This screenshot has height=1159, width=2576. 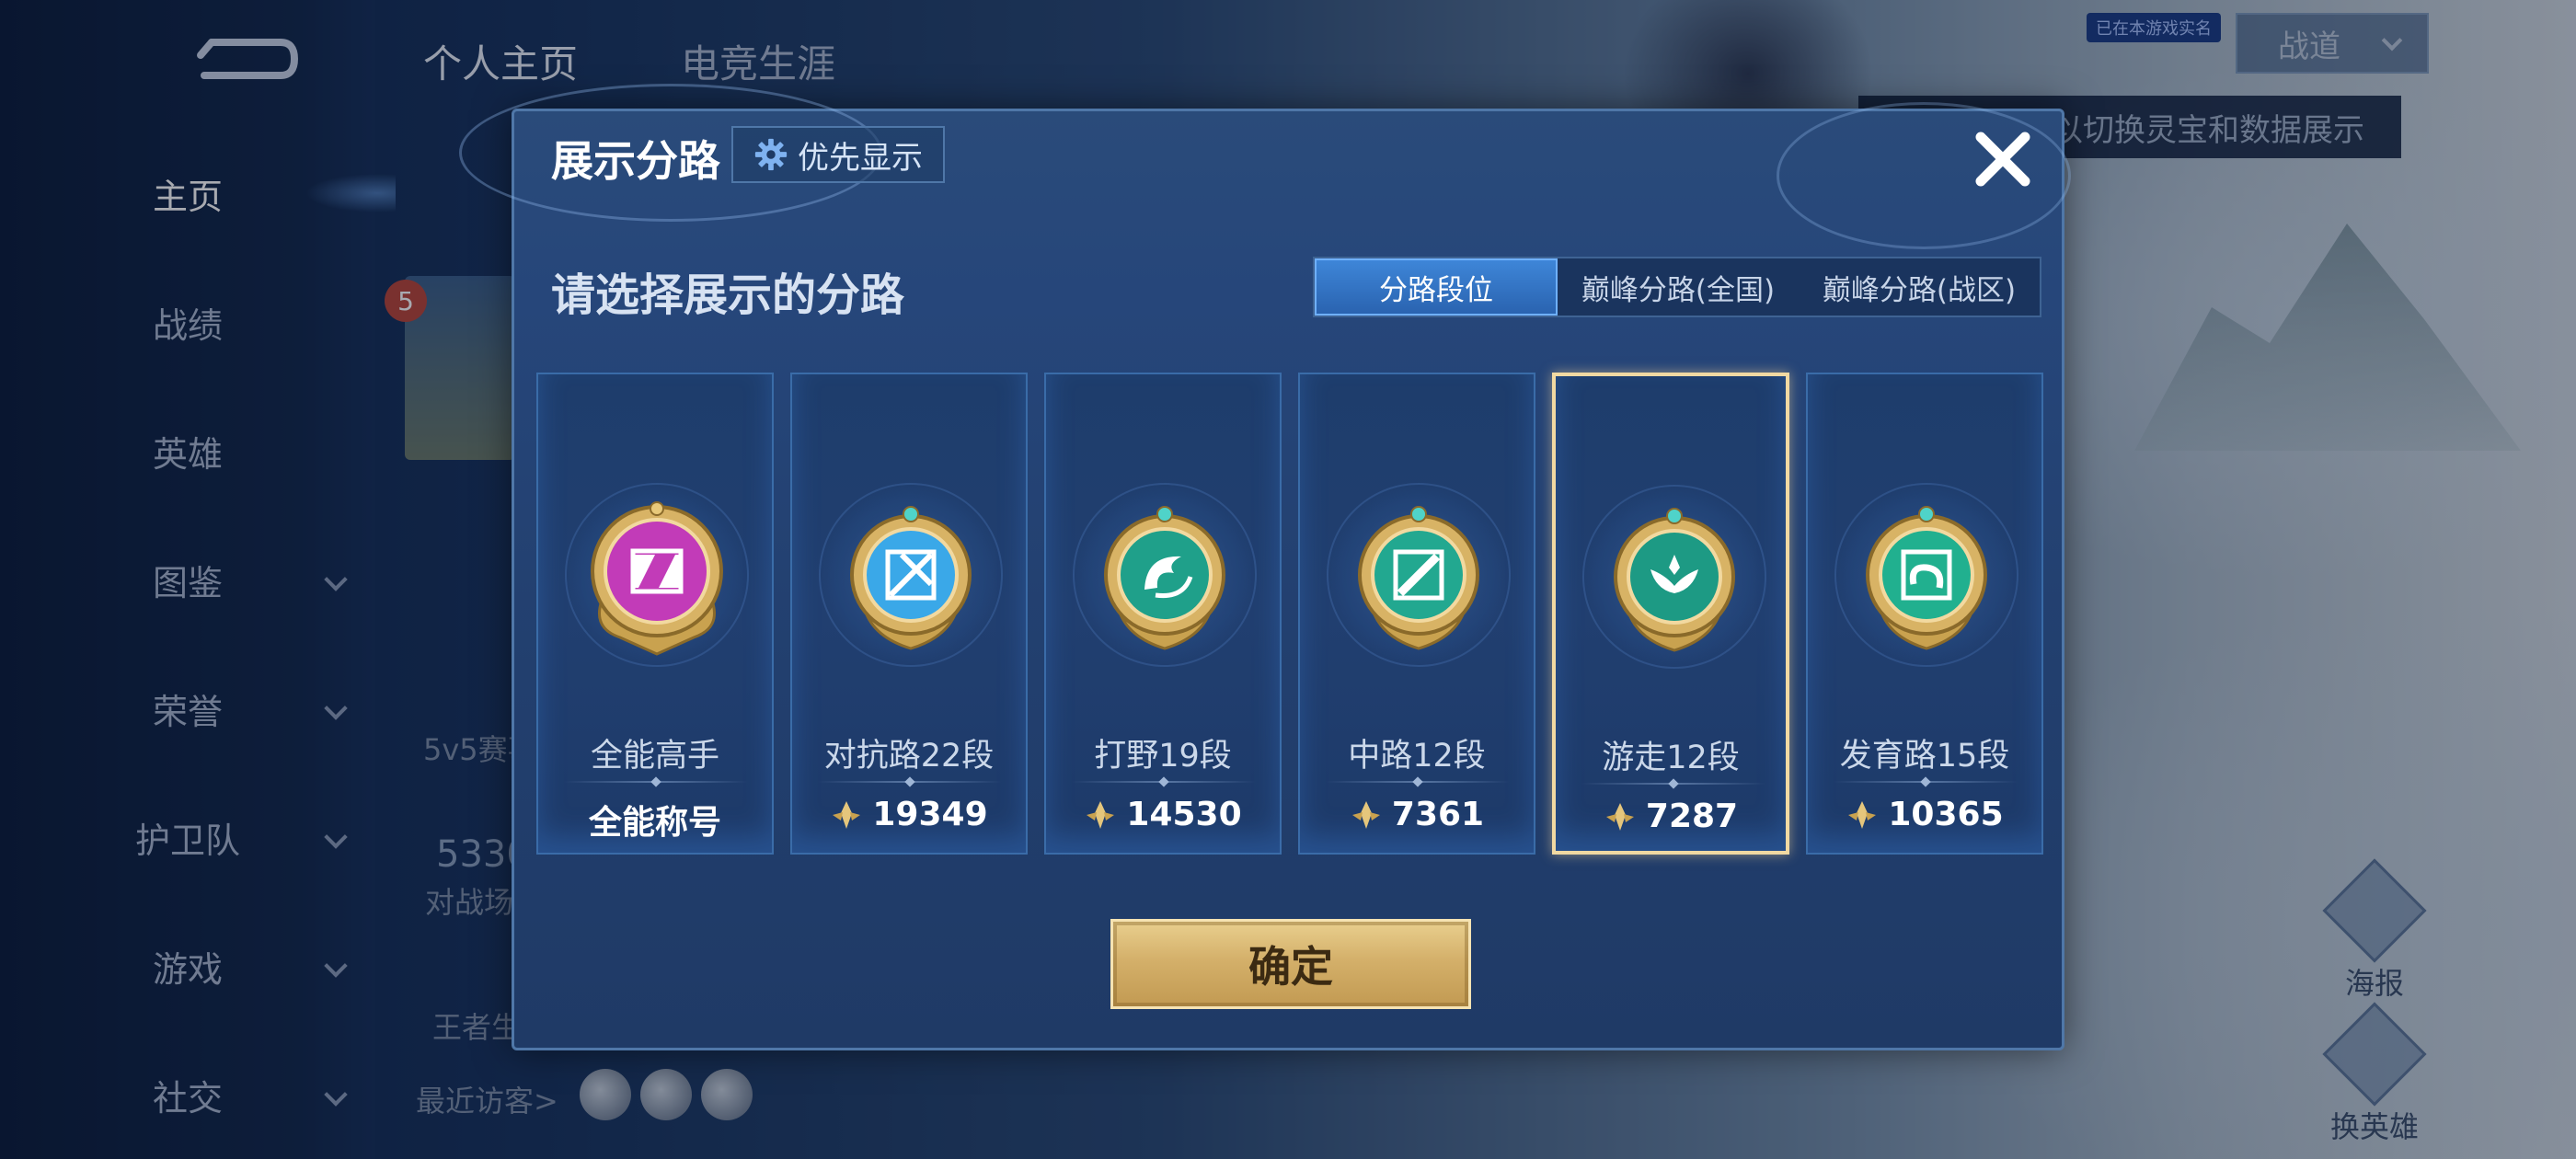 I want to click on priority-display-label: 优先显示, so click(x=860, y=158).